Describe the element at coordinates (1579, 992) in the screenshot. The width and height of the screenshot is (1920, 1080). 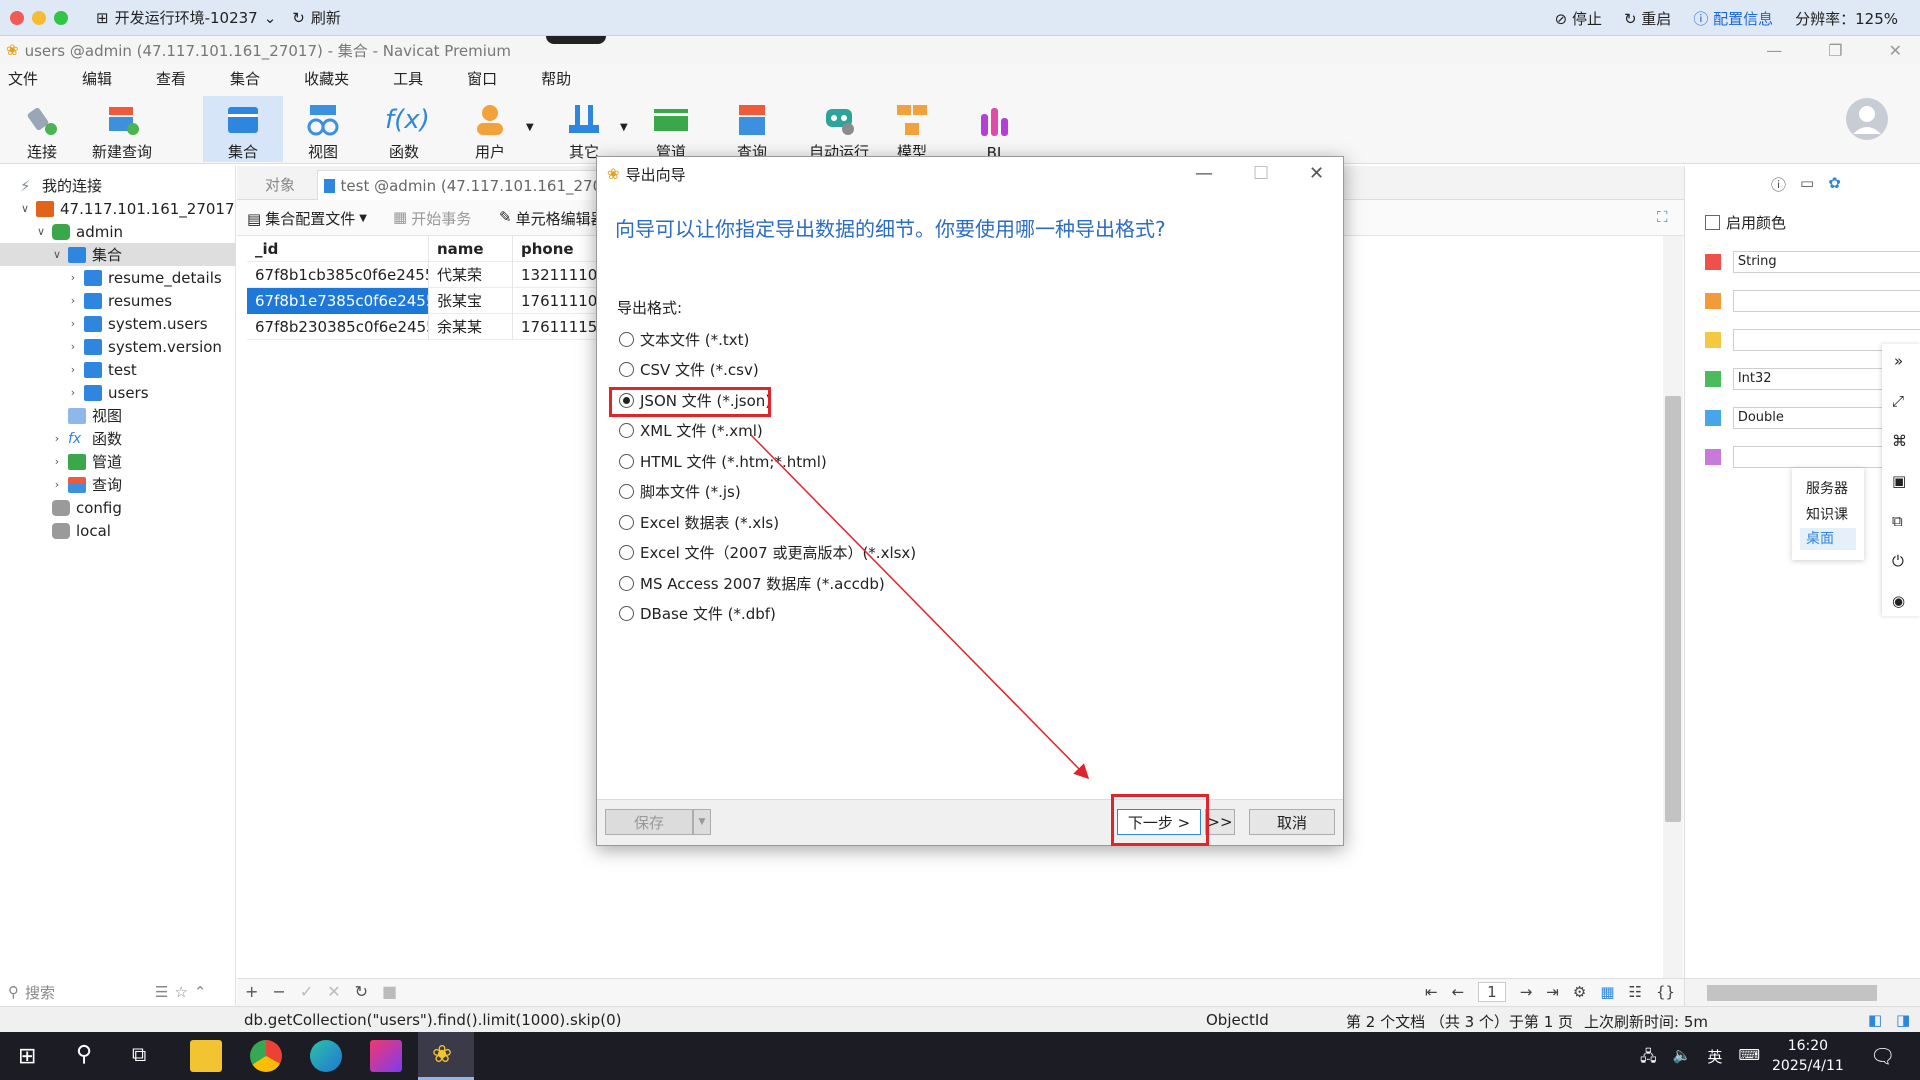
I see `settings-icon: ⚙` at that location.